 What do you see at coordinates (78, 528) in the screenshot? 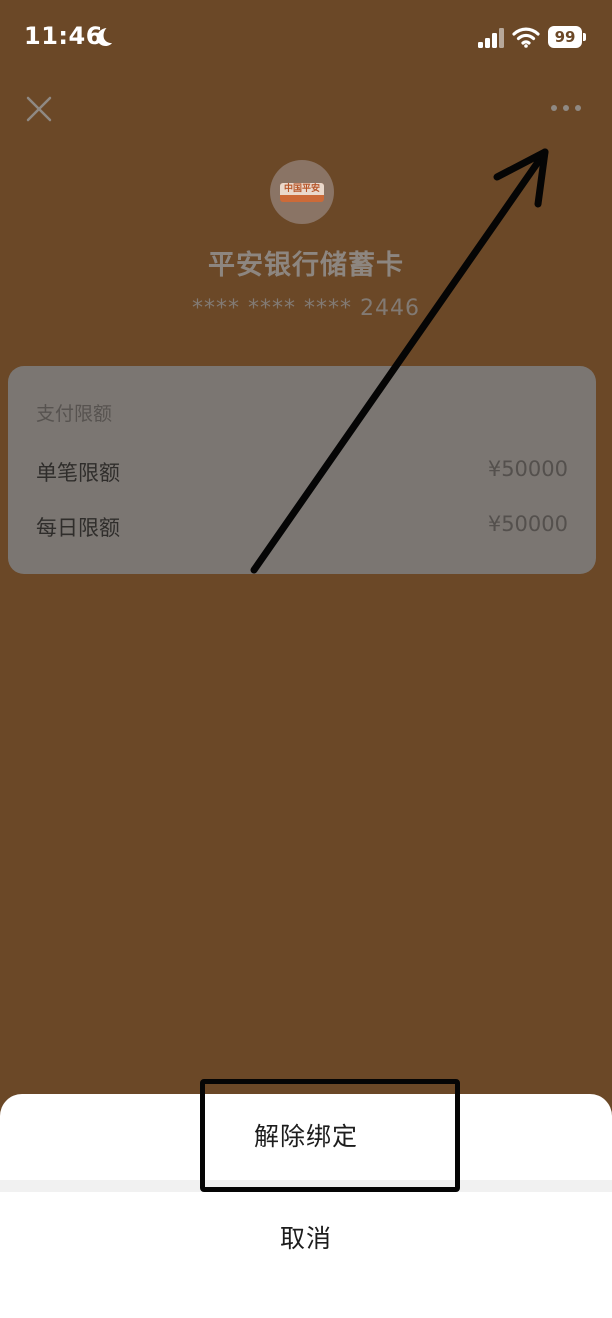
I see `daily-limit-label: 每日限额` at bounding box center [78, 528].